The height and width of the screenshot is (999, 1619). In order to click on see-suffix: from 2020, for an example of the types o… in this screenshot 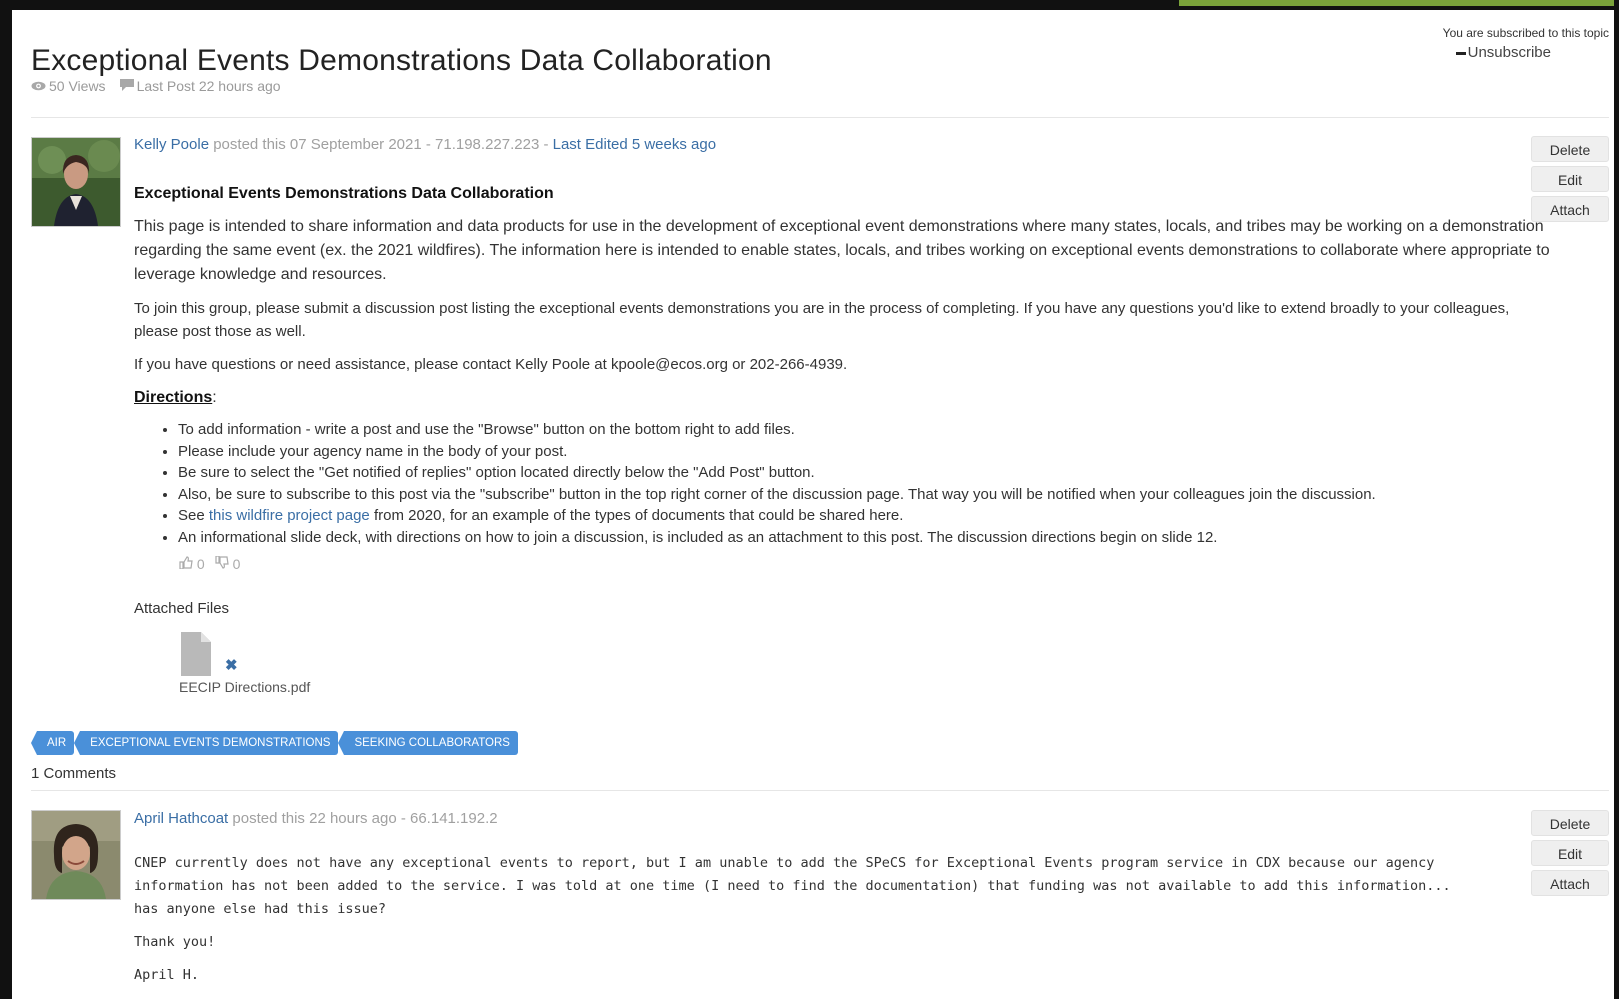, I will do `click(636, 515)`.